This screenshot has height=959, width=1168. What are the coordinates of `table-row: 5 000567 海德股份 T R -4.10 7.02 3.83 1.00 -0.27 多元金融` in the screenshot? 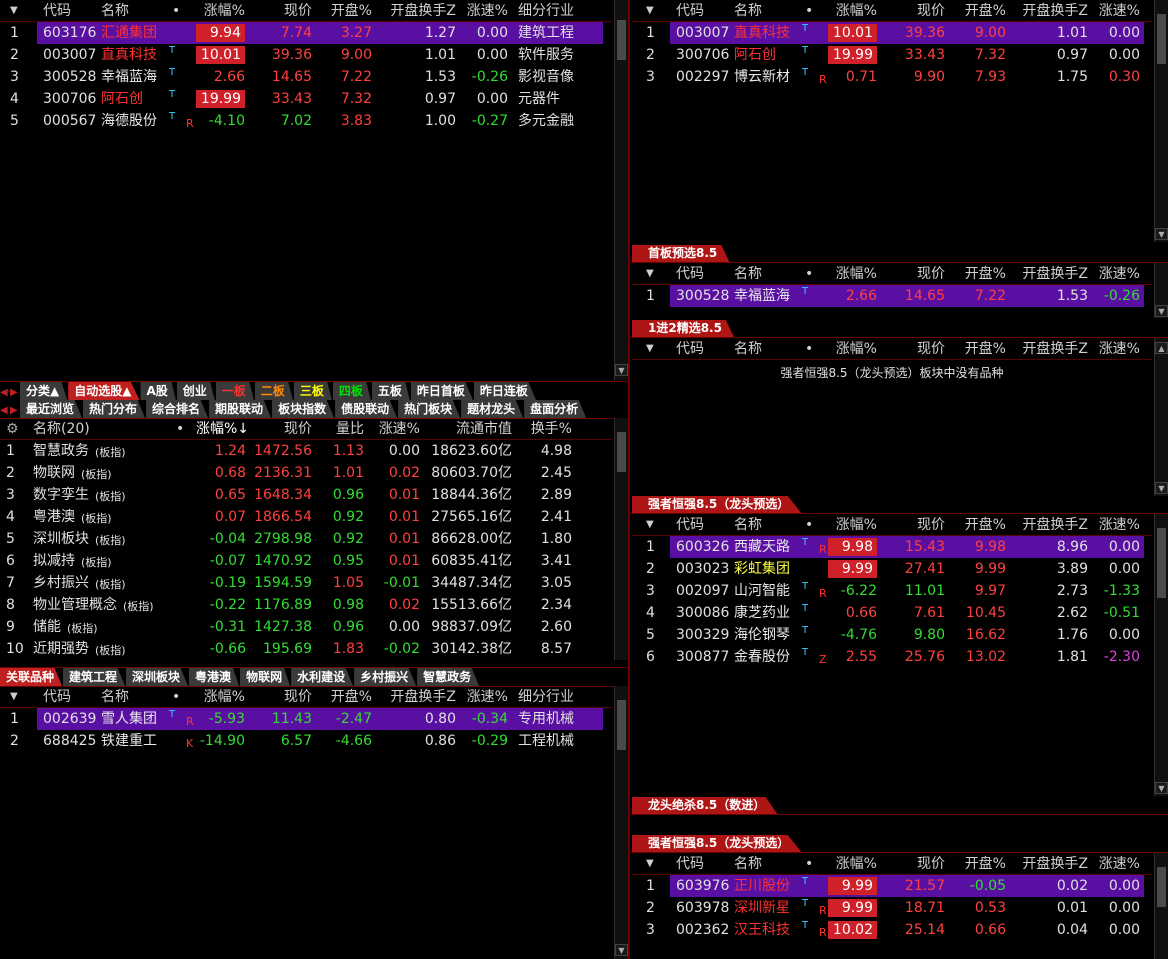 It's located at (306, 121).